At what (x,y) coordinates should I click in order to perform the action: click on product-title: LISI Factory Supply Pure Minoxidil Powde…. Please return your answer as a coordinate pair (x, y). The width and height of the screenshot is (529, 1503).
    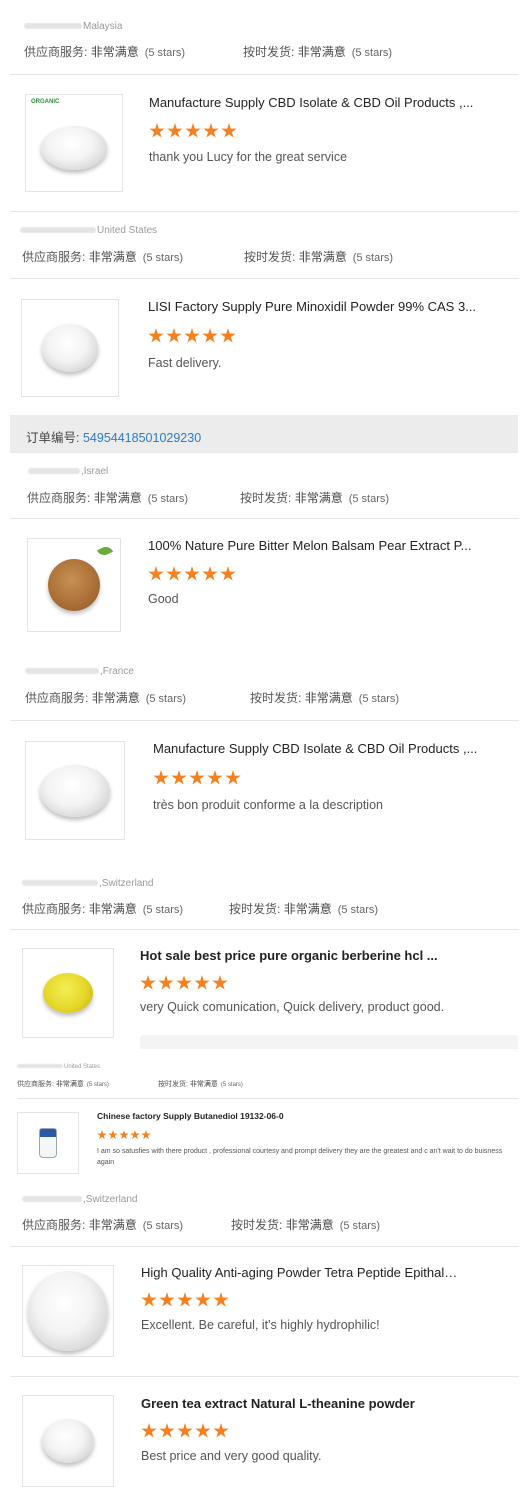
    Looking at the image, I should click on (320, 306).